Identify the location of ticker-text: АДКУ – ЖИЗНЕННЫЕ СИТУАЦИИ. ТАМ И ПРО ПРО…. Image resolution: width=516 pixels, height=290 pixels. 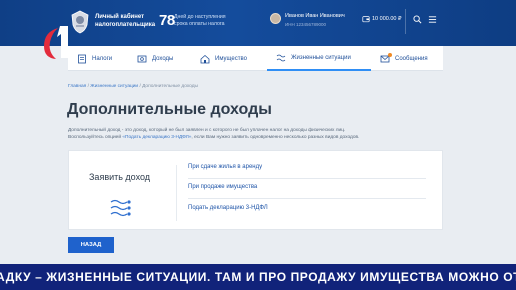
(258, 277).